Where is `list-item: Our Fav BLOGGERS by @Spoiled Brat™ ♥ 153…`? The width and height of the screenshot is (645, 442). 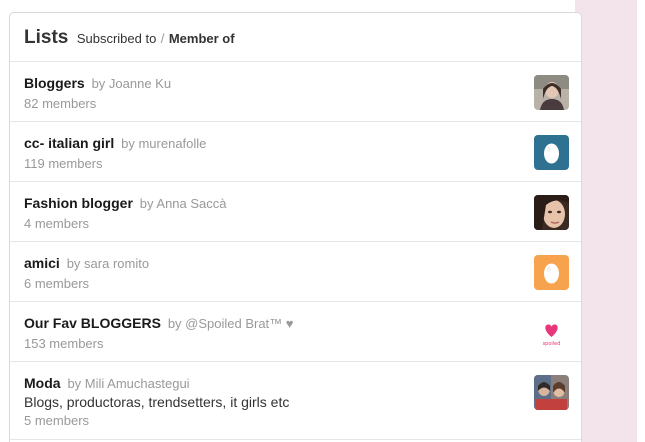 list-item: Our Fav BLOGGERS by @Spoiled Brat™ ♥ 153… is located at coordinates (295, 332).